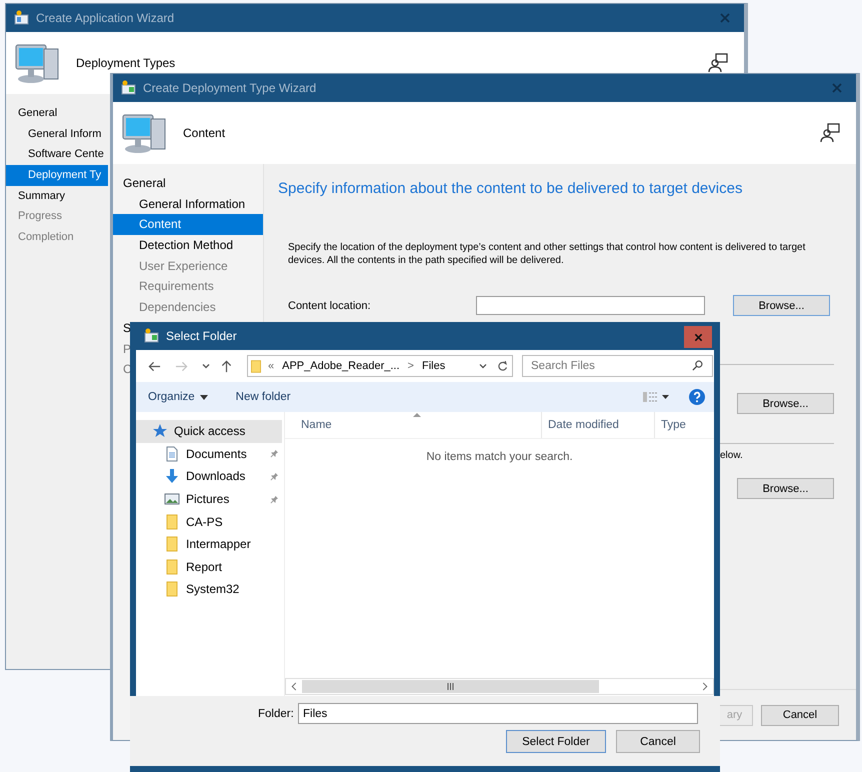 The height and width of the screenshot is (772, 862). What do you see at coordinates (172, 499) in the screenshot?
I see `picture-icon` at bounding box center [172, 499].